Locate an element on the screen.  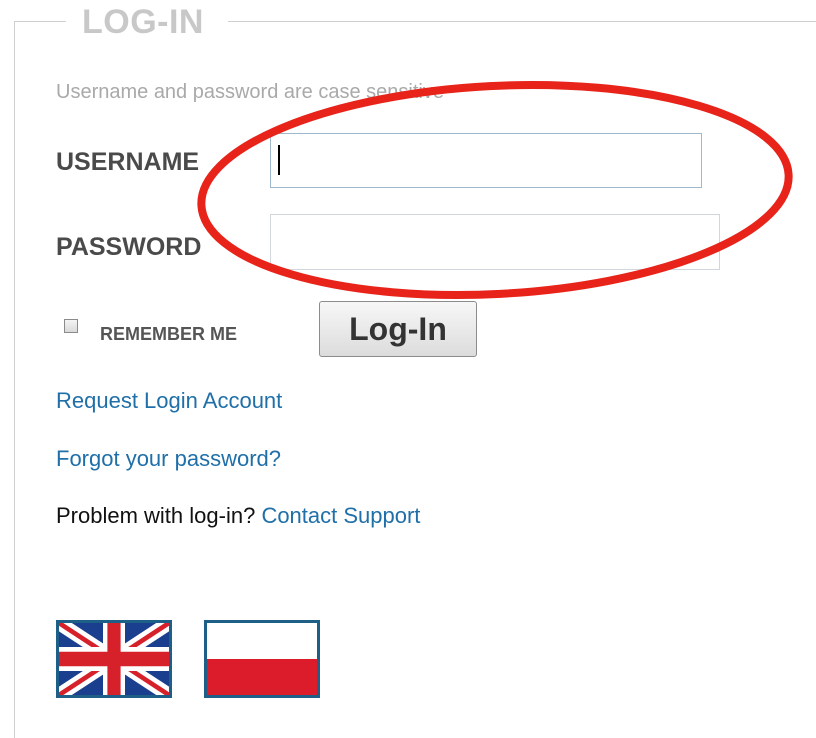
username-input is located at coordinates (486, 160).